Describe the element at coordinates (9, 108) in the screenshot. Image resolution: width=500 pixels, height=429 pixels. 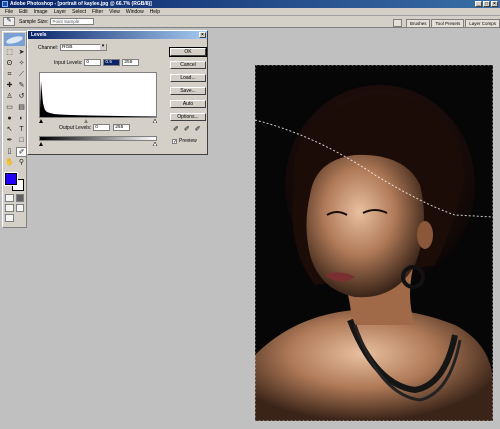
I see `eraser-icon: ▭` at that location.